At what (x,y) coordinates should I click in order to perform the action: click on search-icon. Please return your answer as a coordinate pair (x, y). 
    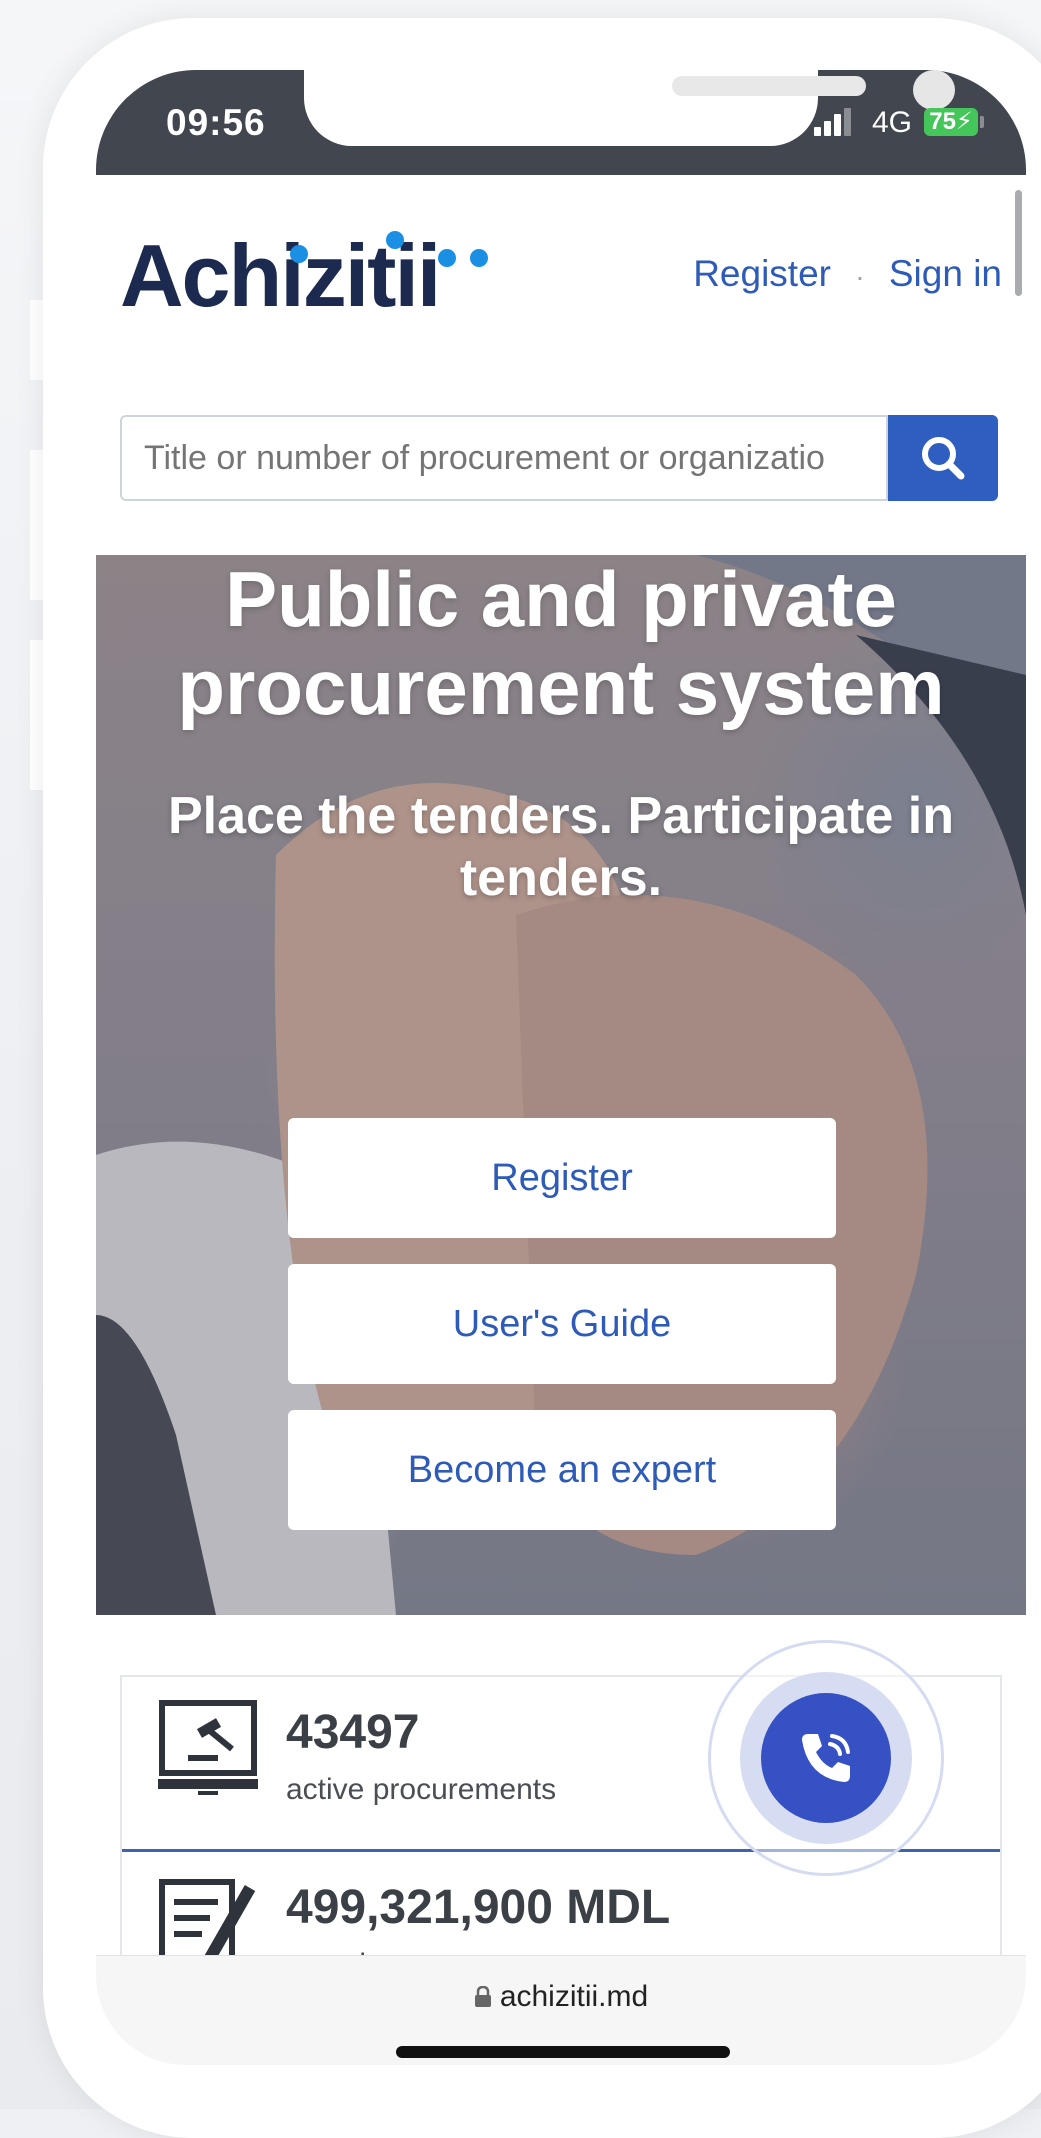
    Looking at the image, I should click on (943, 458).